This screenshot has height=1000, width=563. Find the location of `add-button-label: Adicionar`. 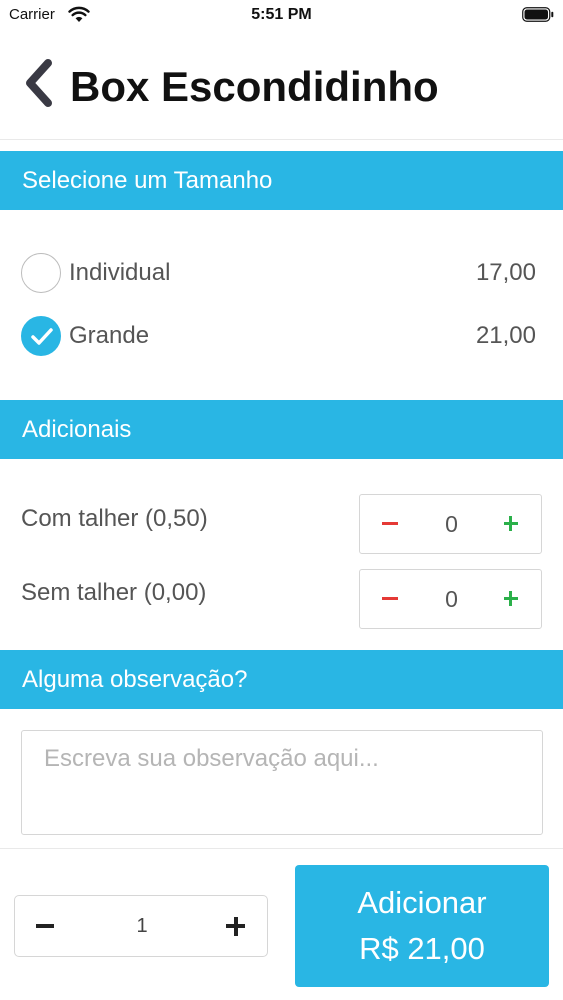

add-button-label: Adicionar is located at coordinates (422, 902).